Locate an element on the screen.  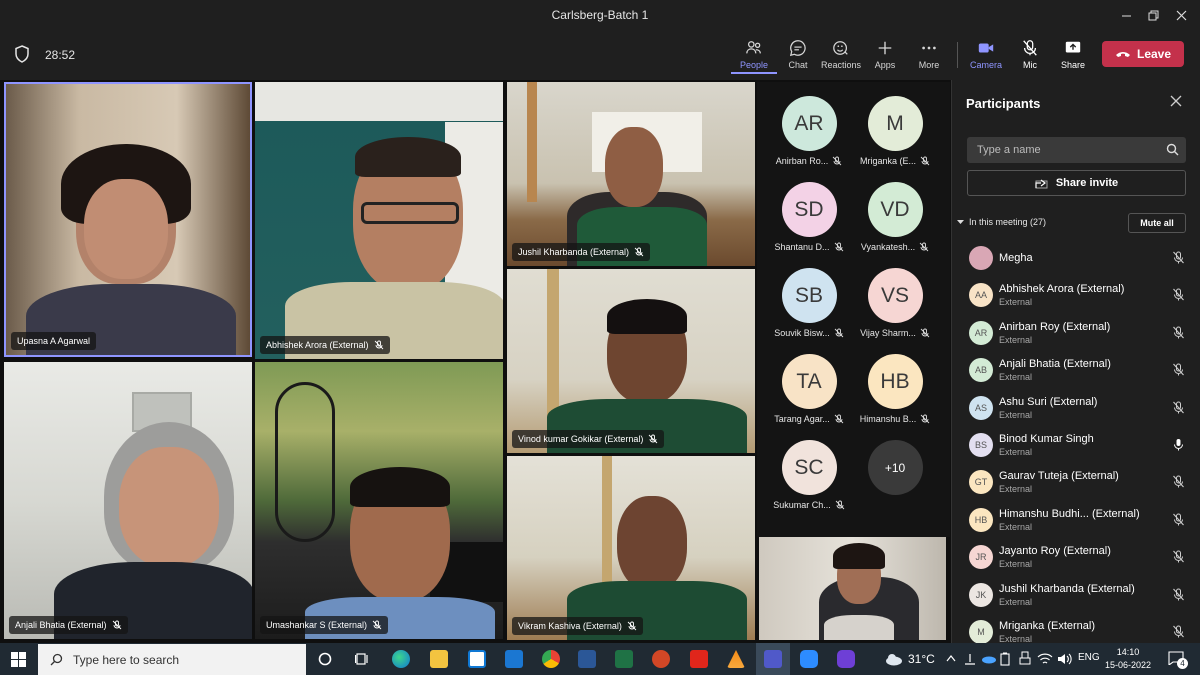
participant-row: JK Jushil Kharbanda (External) External is located at coordinates (1076, 595).